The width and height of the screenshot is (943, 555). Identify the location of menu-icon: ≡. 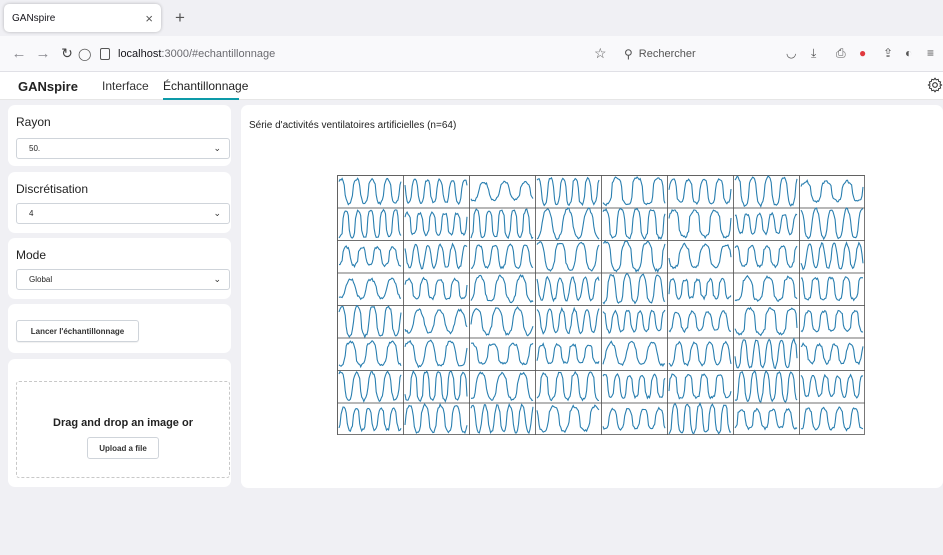
(930, 53).